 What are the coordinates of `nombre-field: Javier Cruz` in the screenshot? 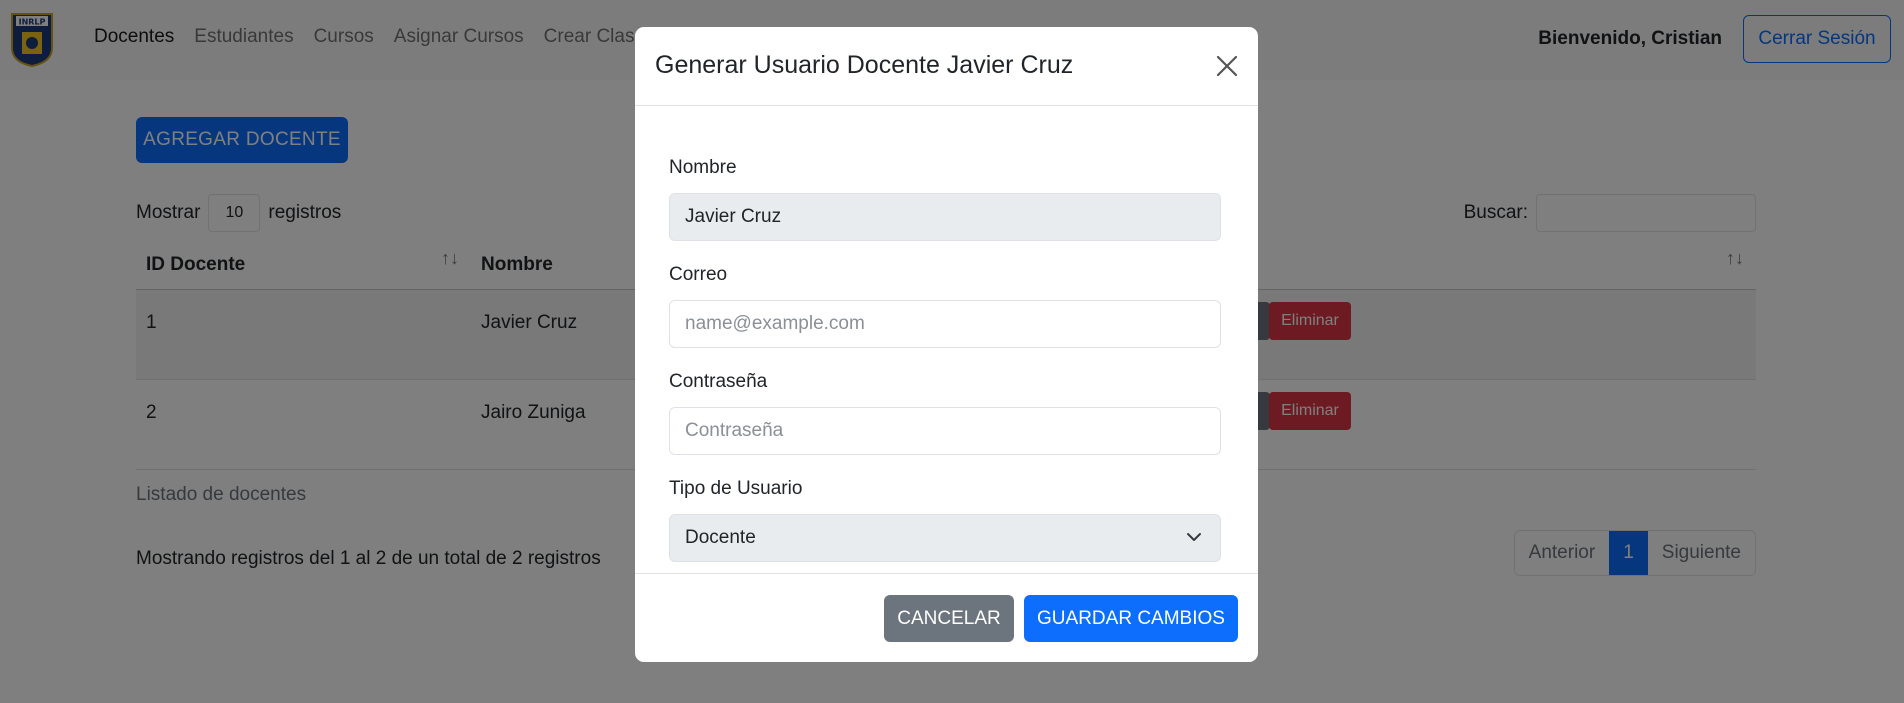 It's located at (945, 217).